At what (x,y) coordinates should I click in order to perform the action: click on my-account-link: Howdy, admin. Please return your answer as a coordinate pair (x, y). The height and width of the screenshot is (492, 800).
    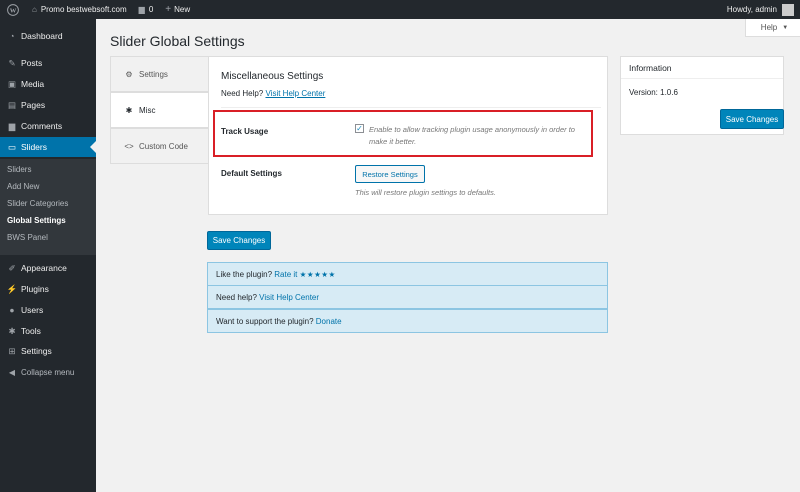
    Looking at the image, I should click on (760, 9).